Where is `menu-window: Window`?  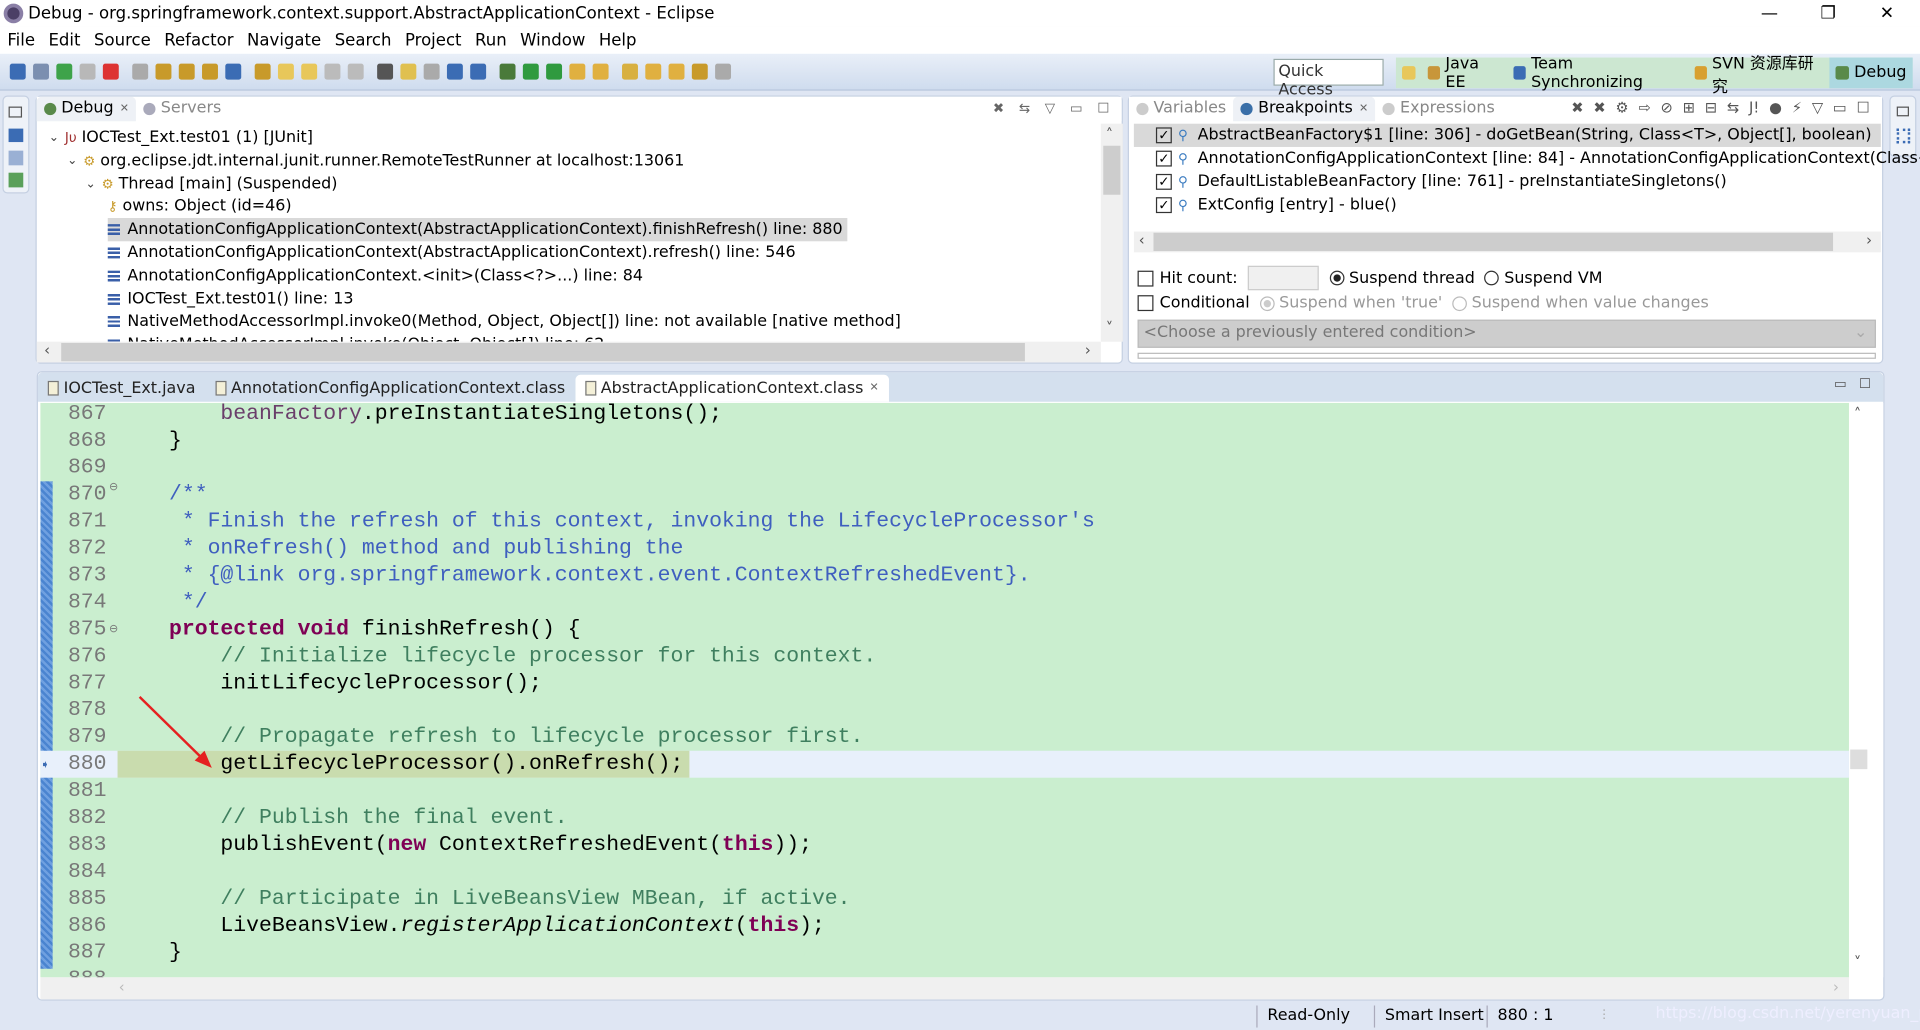
menu-window: Window is located at coordinates (552, 41).